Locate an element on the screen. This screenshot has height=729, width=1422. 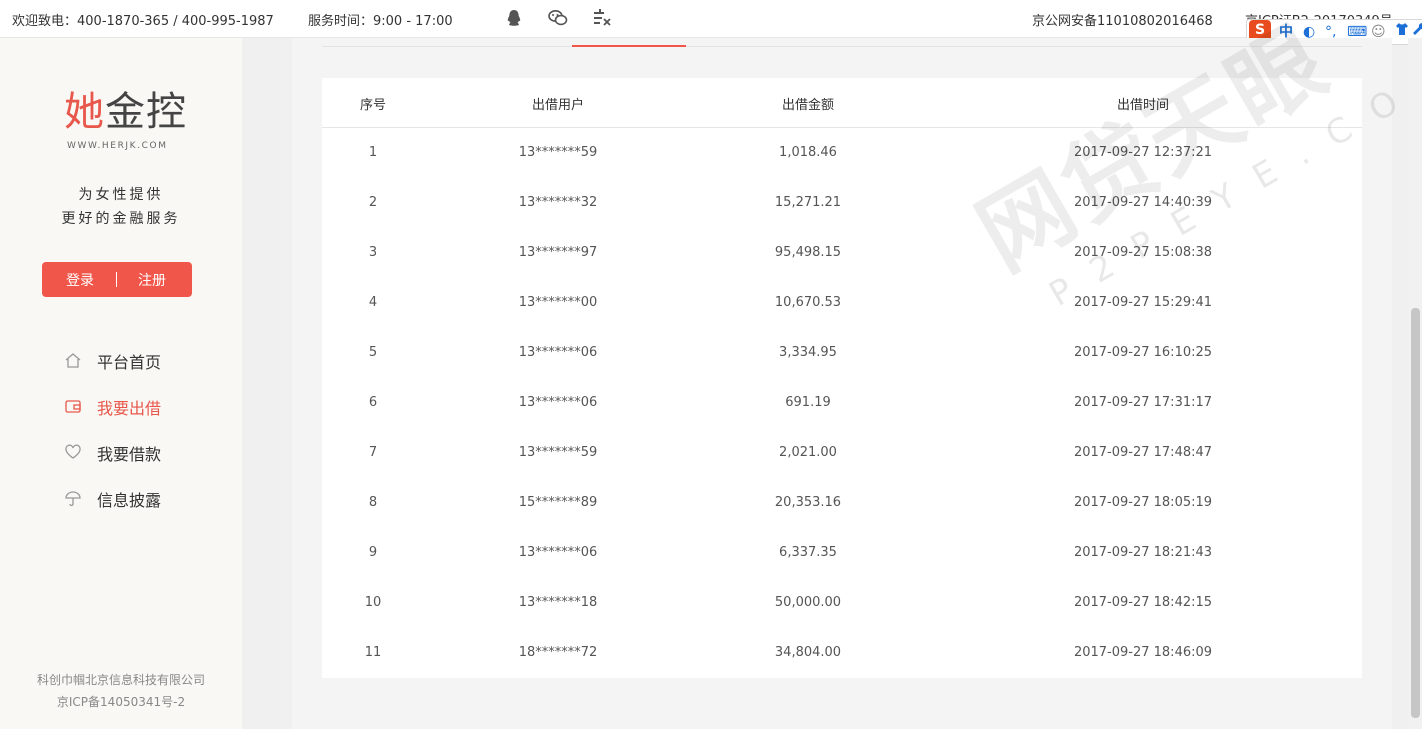
wechat-icon is located at coordinates (558, 18).